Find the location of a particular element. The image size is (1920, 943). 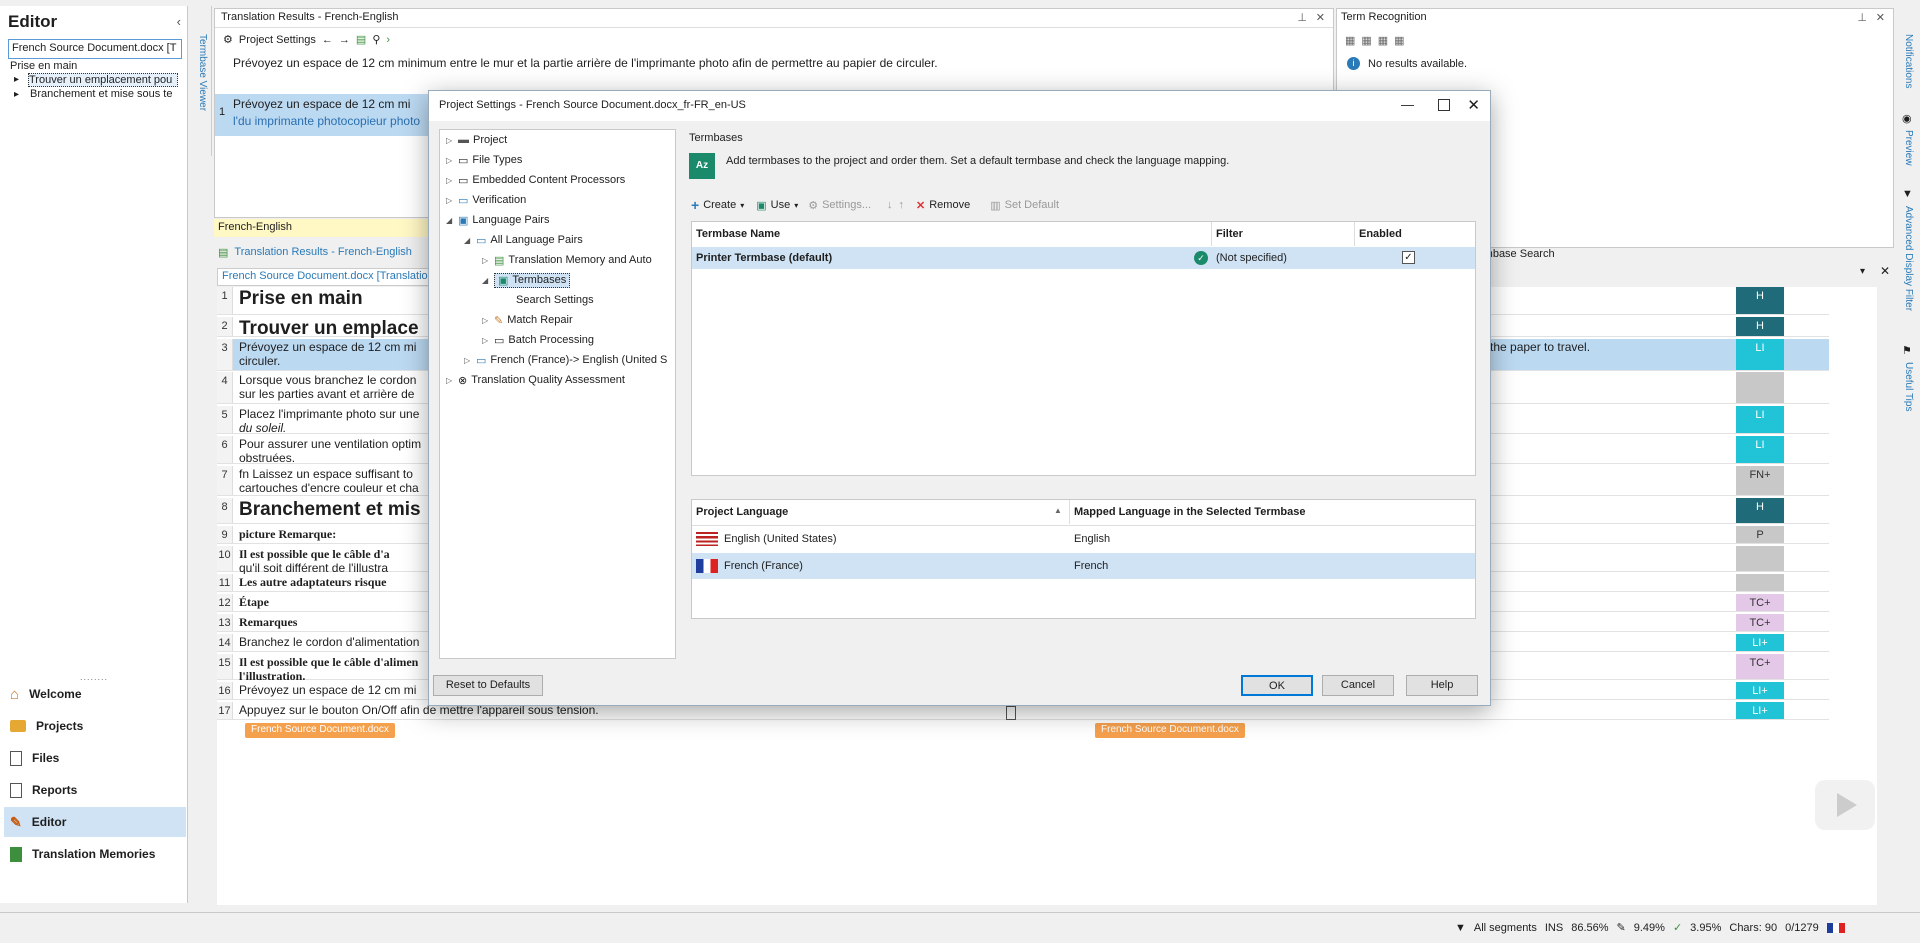

segment-number: 14 is located at coordinates (225, 642).